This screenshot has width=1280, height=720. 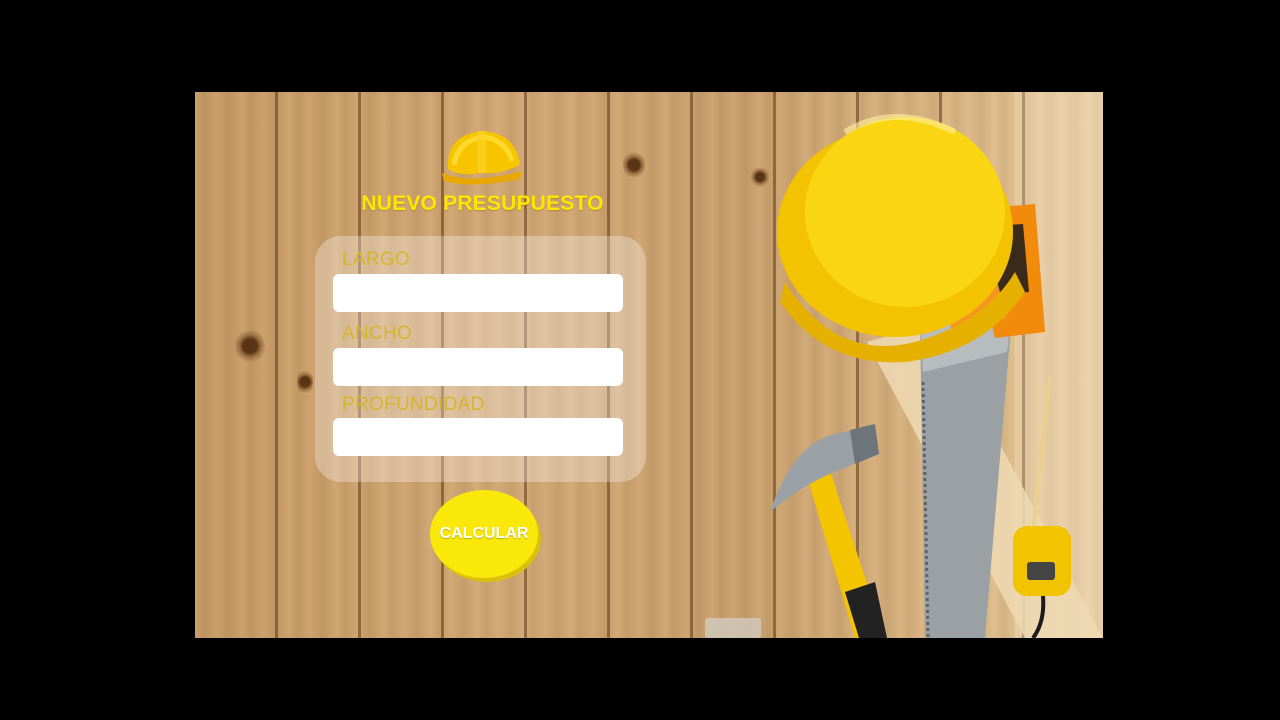 I want to click on tape-measure-icon, so click(x=1042, y=507).